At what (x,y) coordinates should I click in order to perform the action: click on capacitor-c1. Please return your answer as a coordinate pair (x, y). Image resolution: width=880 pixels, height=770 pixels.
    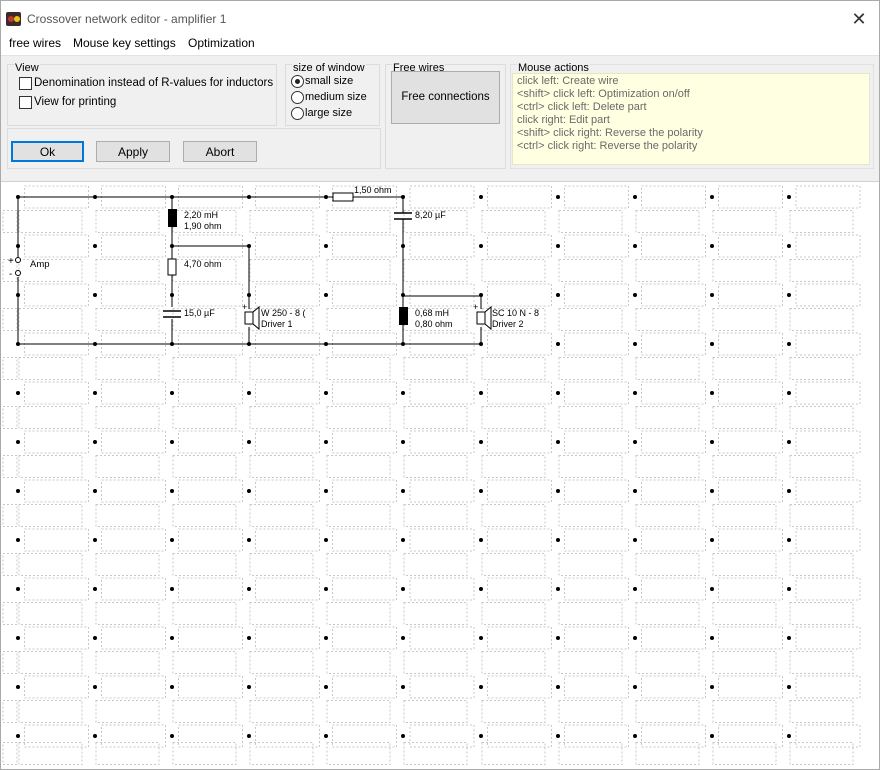
    Looking at the image, I should click on (172, 314).